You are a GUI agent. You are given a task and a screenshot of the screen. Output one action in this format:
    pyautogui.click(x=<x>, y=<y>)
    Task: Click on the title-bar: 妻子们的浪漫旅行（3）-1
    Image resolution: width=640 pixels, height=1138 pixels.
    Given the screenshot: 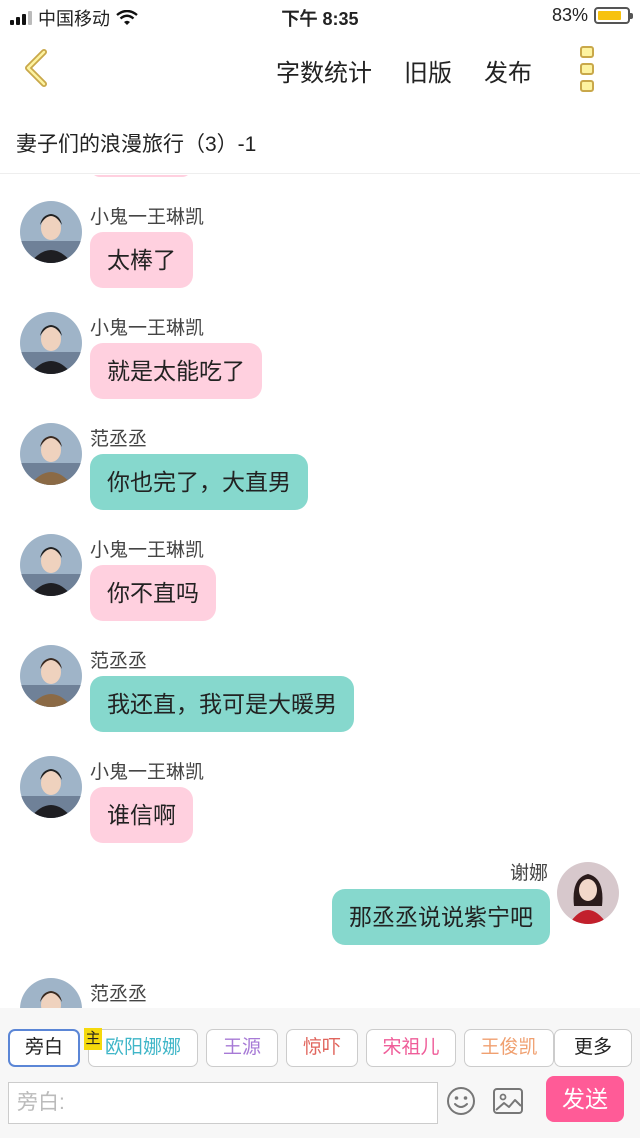 What is the action you would take?
    pyautogui.click(x=320, y=139)
    